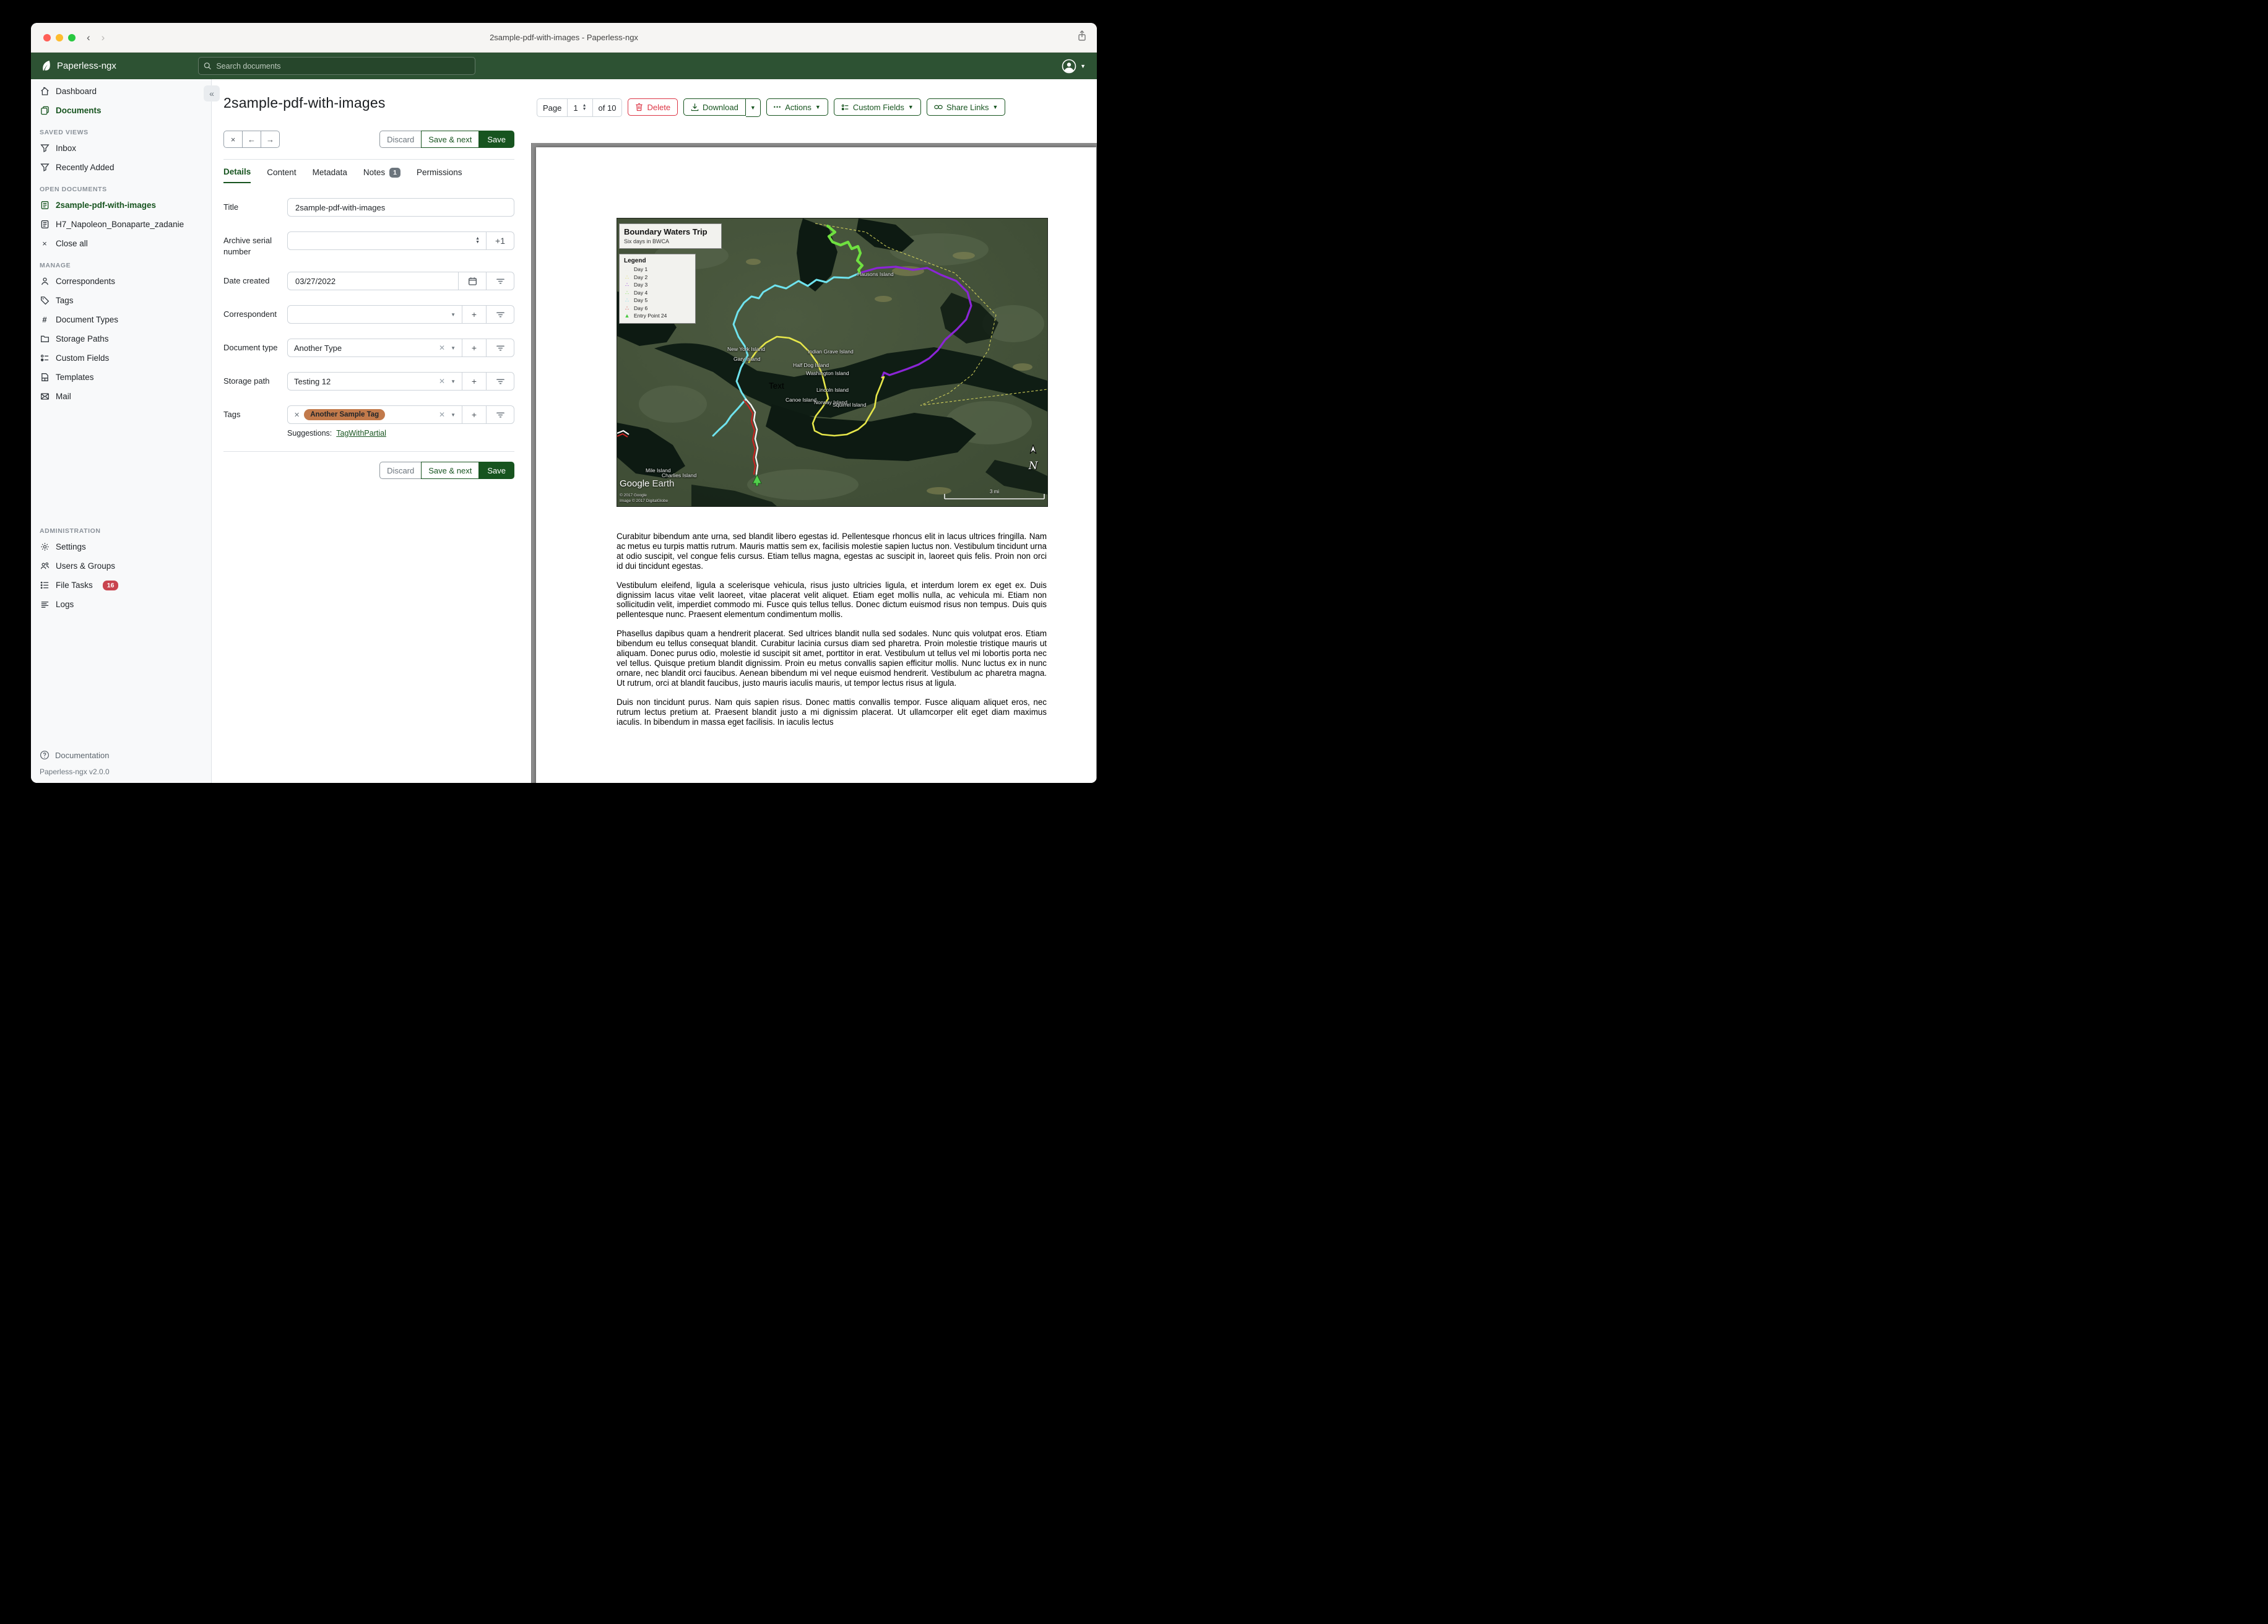 The width and height of the screenshot is (2268, 1624). What do you see at coordinates (994, 494) in the screenshot?
I see `map-scalebar: 3 mi` at bounding box center [994, 494].